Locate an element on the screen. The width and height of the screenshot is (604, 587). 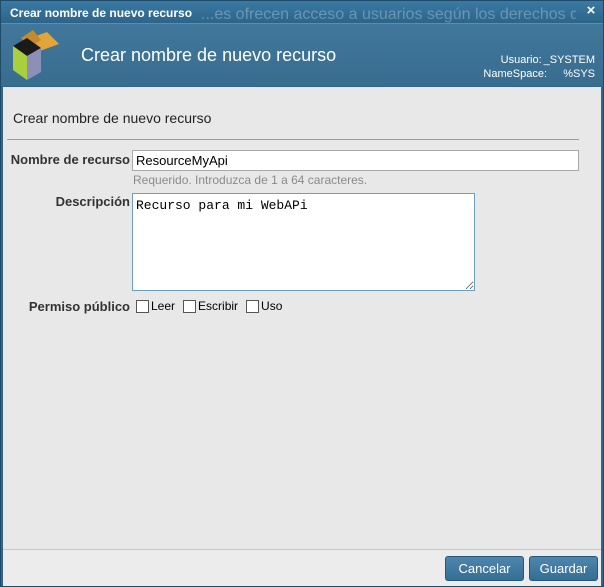
public-permission-group: Leer Escribir Uso is located at coordinates (213, 306).